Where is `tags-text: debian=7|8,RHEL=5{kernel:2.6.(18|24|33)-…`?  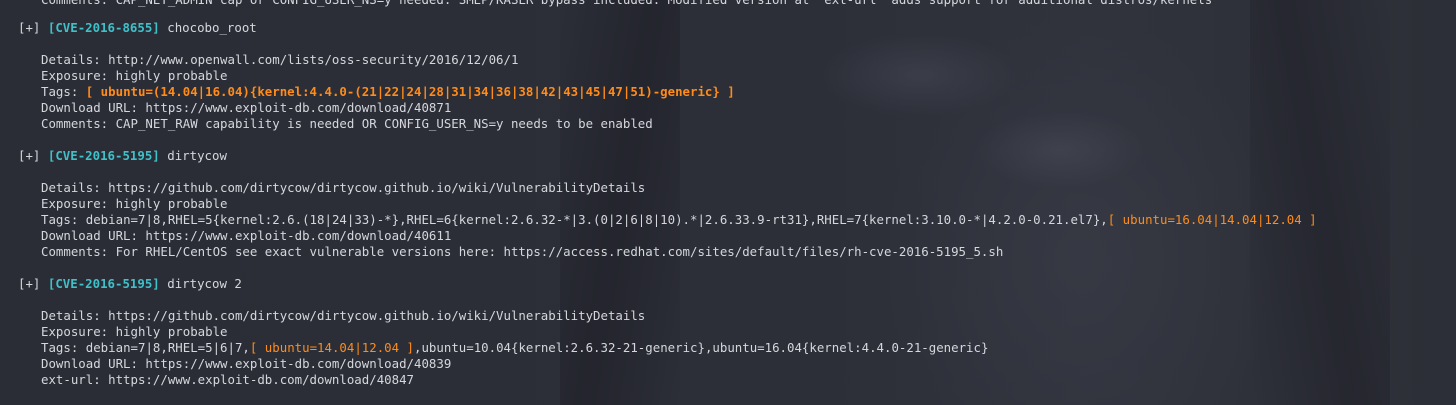
tags-text: debian=7|8,RHEL=5{kernel:2.6.(18|24|33)-… is located at coordinates (596, 219).